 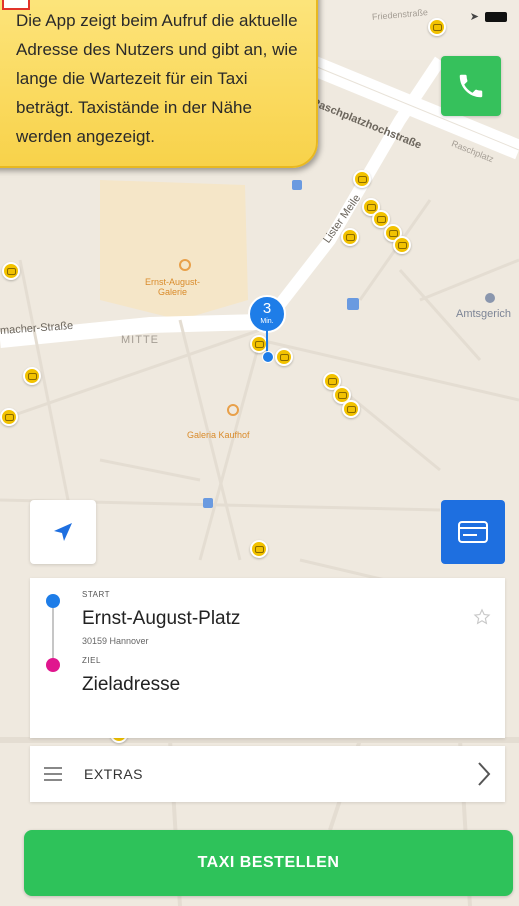 I want to click on favorite-star-icon, so click(x=482, y=617).